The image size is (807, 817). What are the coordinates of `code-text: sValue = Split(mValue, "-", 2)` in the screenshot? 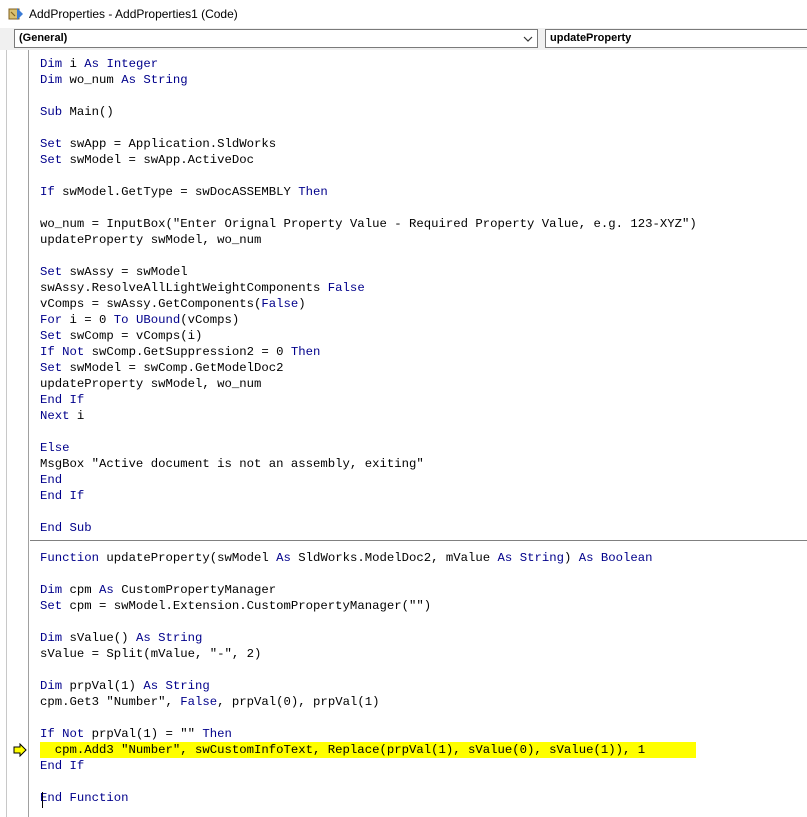 It's located at (151, 654).